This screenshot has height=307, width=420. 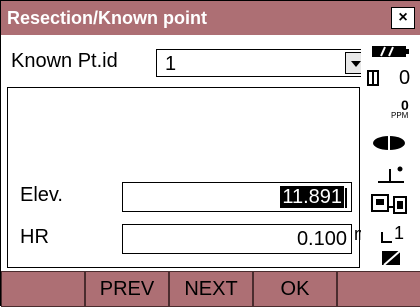 I want to click on prev-button: PREV, so click(x=127, y=289).